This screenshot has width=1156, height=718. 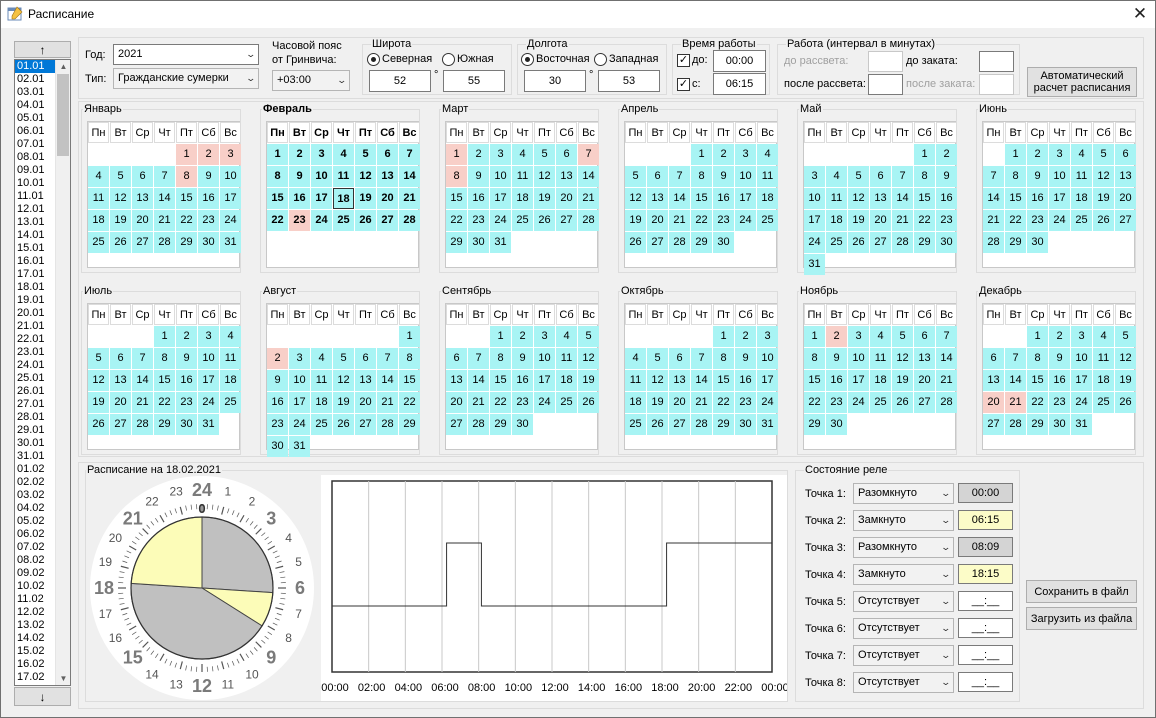 I want to click on date-list-item: 15.02, so click(x=35, y=651).